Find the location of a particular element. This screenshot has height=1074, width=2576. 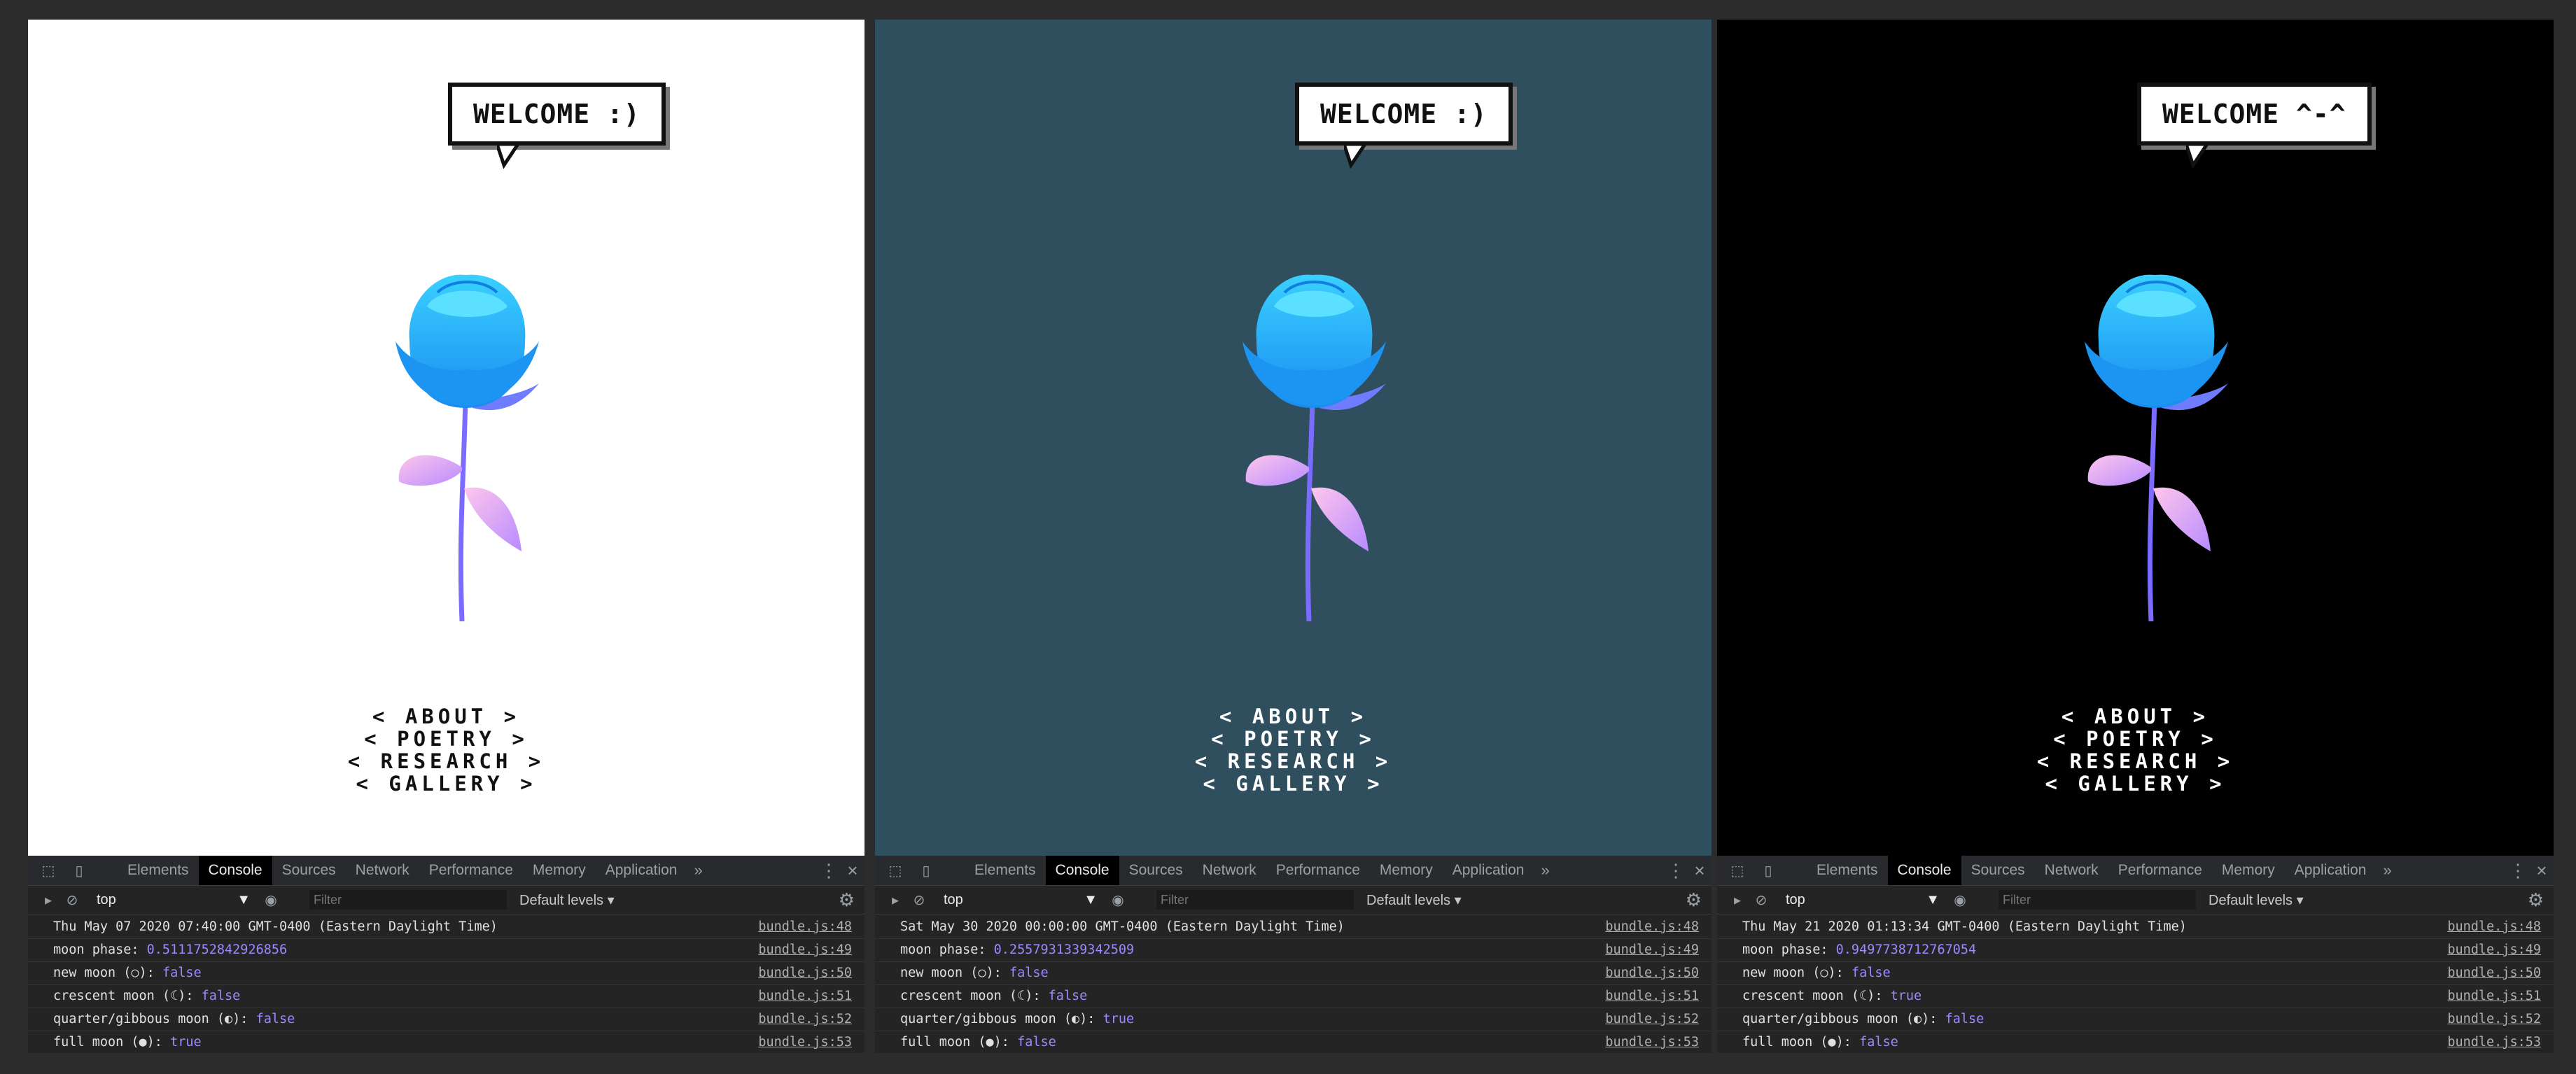

log-message: crescent moon (☾): true is located at coordinates (1832, 996).